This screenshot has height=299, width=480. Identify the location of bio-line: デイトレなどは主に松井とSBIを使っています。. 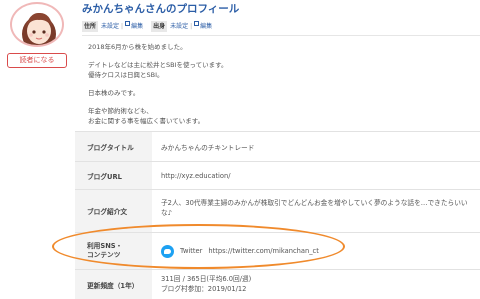
(158, 65).